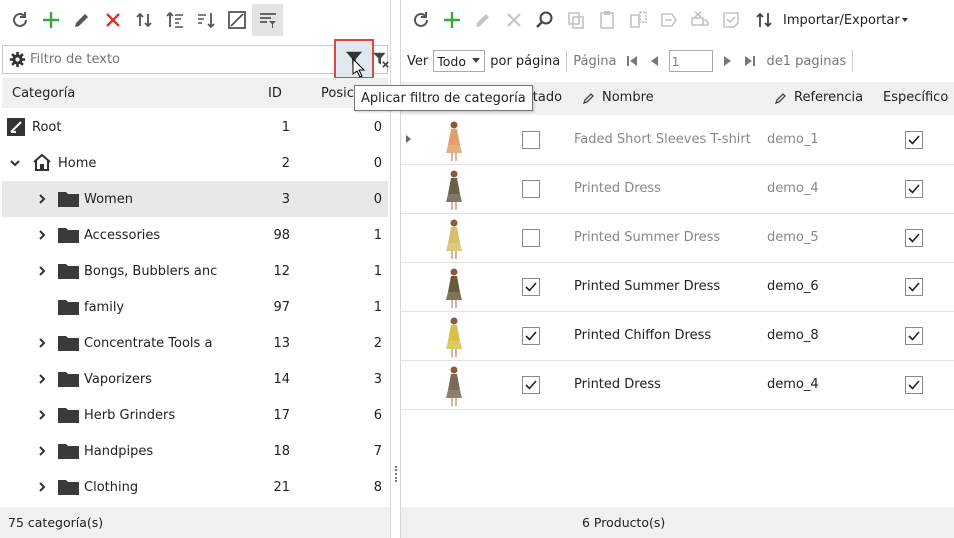  What do you see at coordinates (68, 271) in the screenshot?
I see `folder-icon` at bounding box center [68, 271].